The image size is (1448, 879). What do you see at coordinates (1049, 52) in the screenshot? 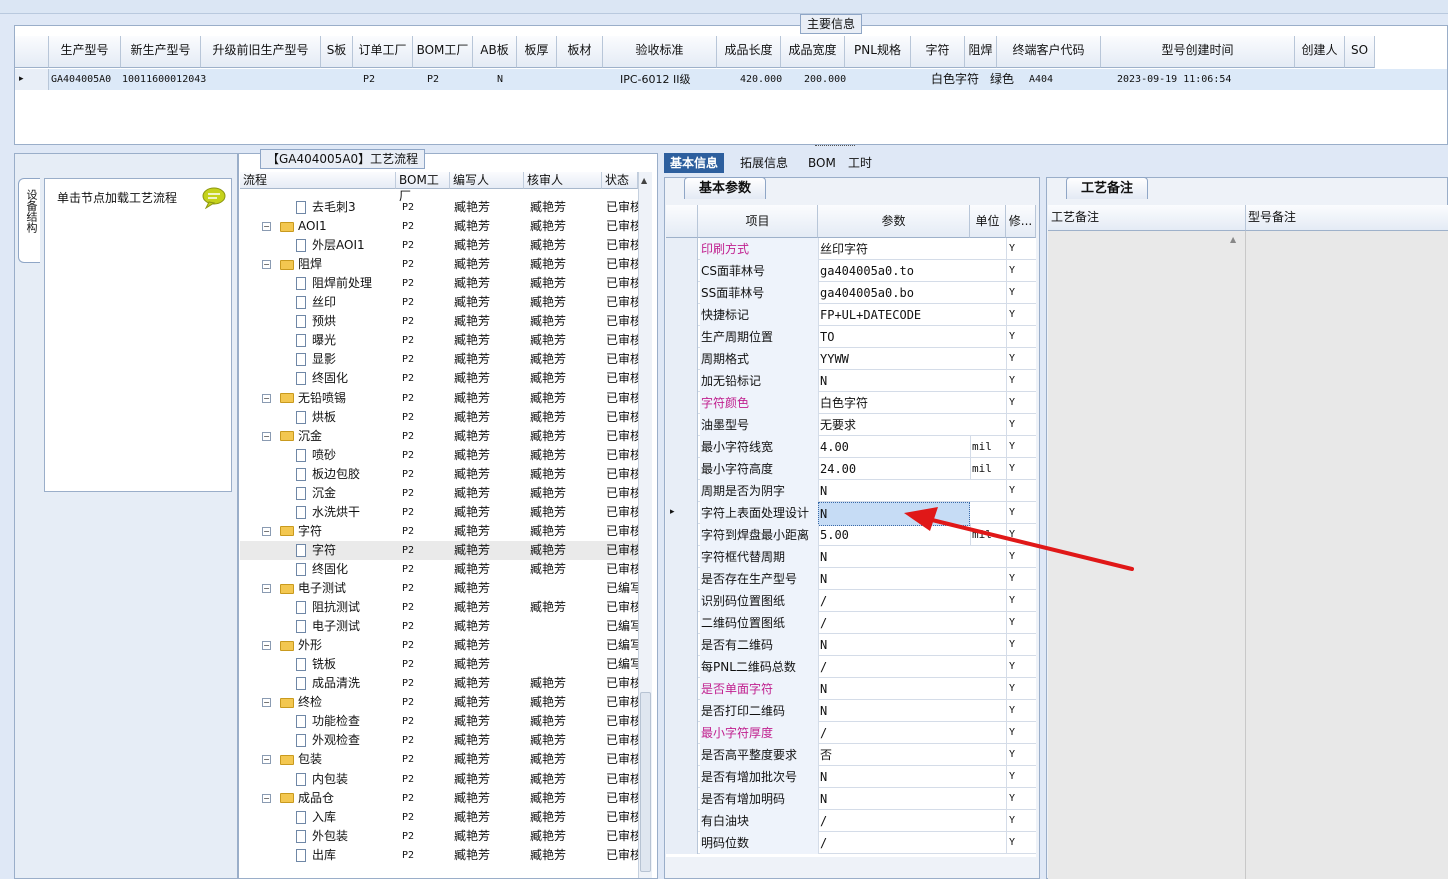
I see `column-header: 终端客户代码` at bounding box center [1049, 52].